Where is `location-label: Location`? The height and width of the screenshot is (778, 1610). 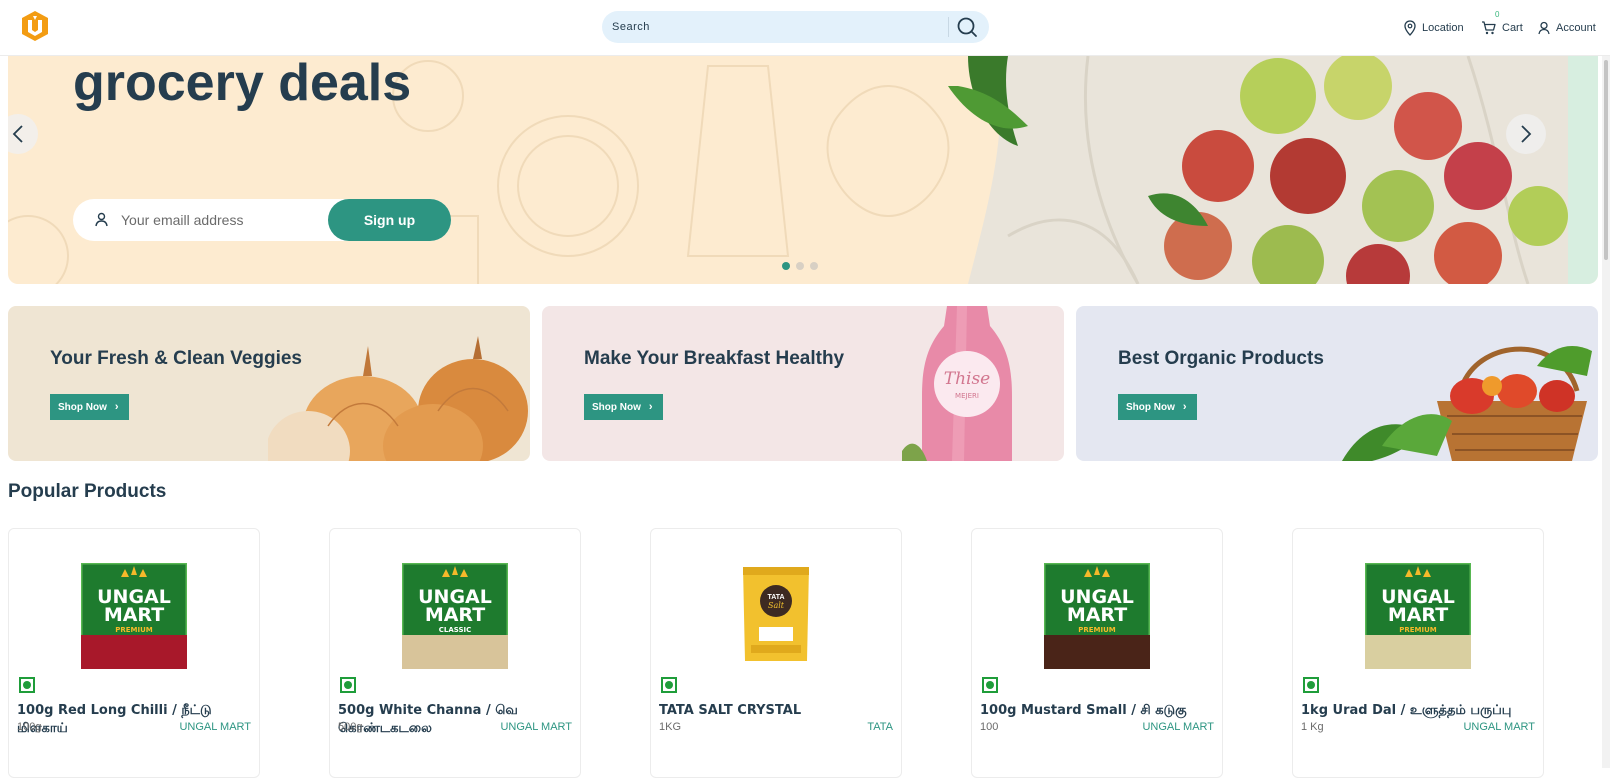
location-label: Location is located at coordinates (1443, 28).